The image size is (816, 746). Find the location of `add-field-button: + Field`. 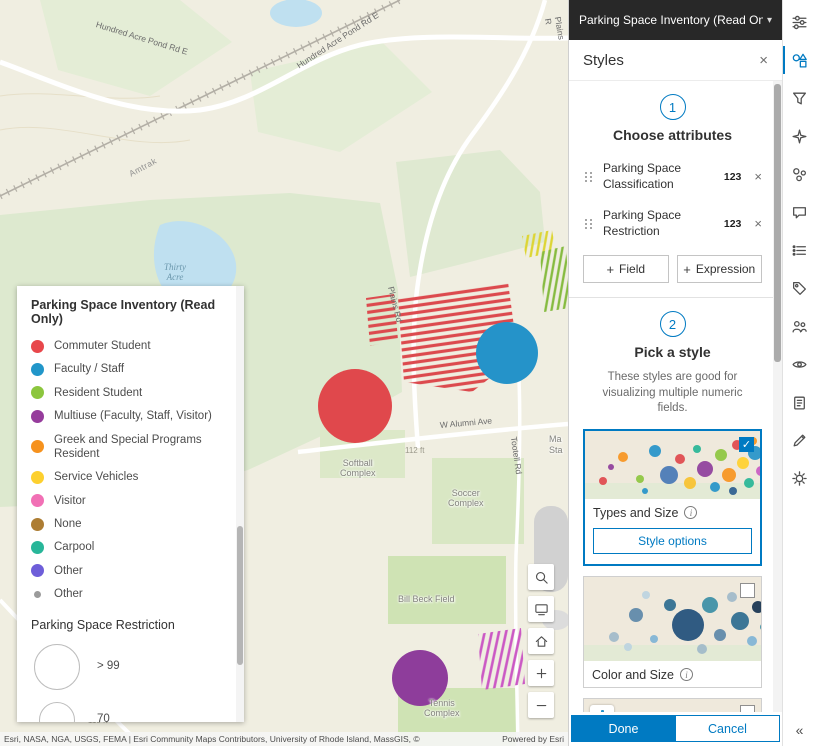

add-field-button: + Field is located at coordinates (626, 269).